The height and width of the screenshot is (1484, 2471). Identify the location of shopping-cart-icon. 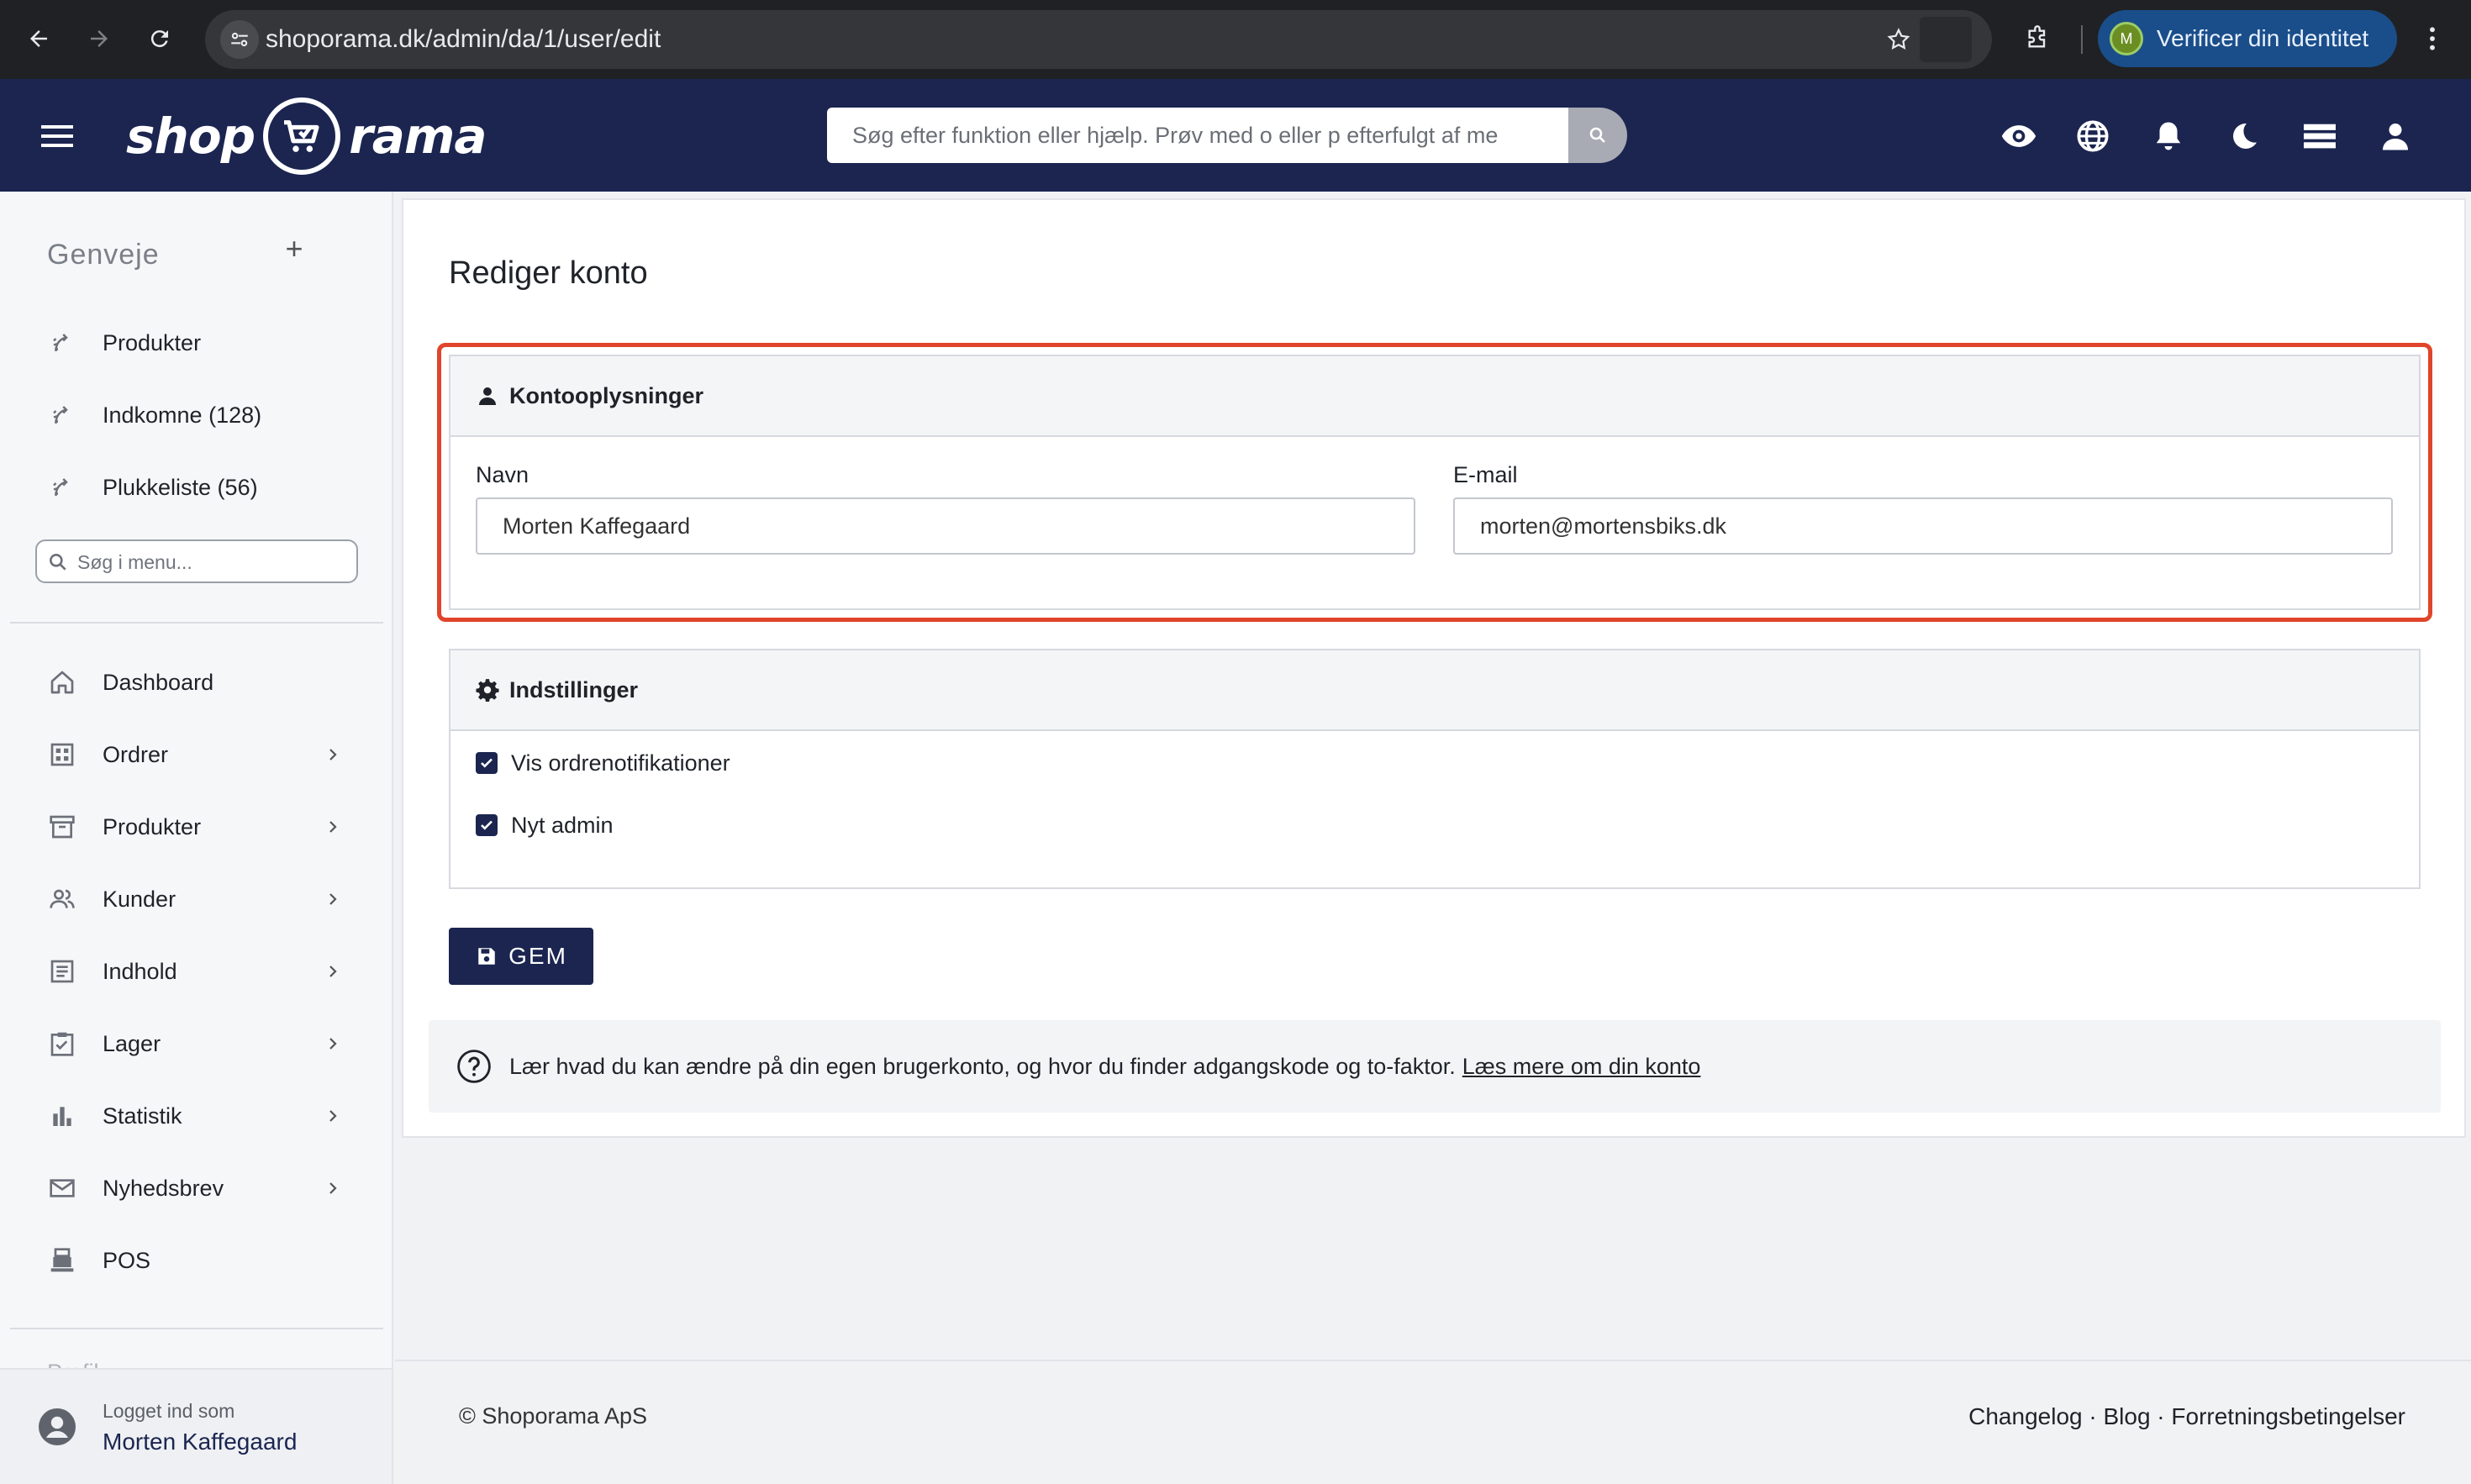
(302, 136).